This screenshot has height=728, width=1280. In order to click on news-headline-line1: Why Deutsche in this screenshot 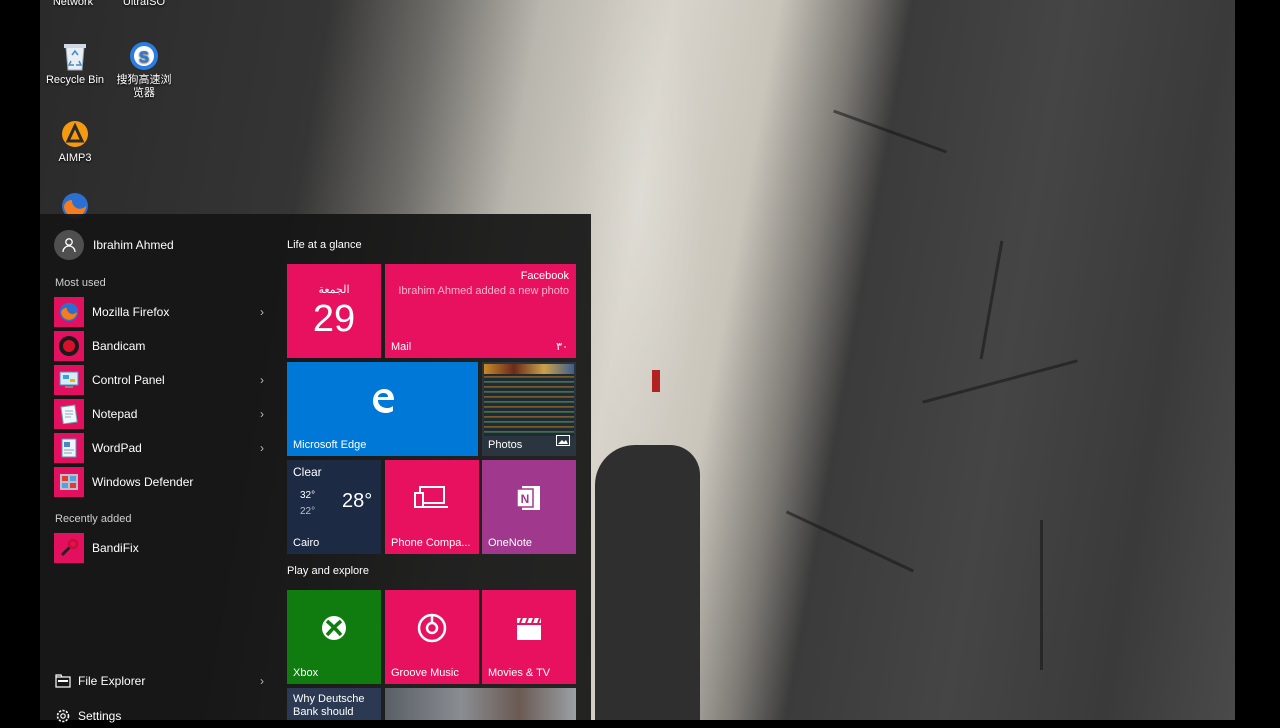, I will do `click(329, 699)`.